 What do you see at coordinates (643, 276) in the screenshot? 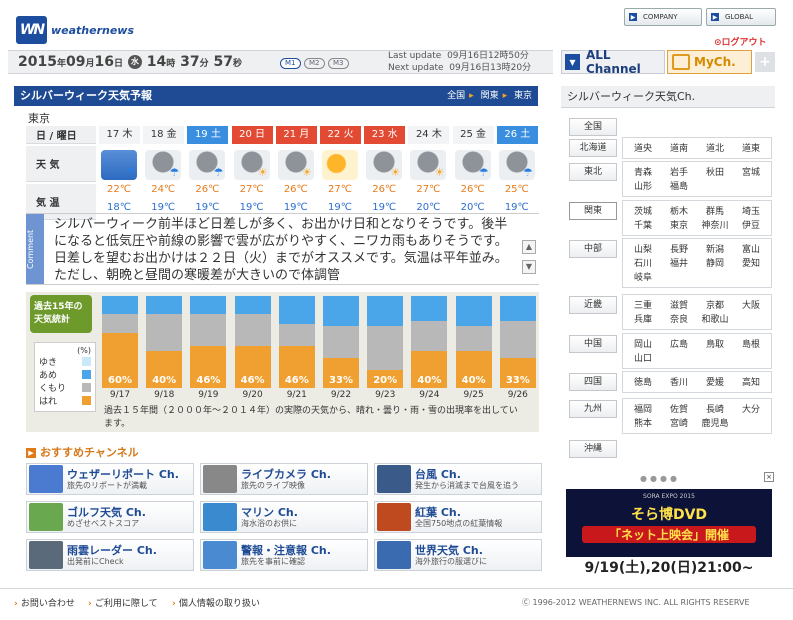
I see `city-link: 岐阜` at bounding box center [643, 276].